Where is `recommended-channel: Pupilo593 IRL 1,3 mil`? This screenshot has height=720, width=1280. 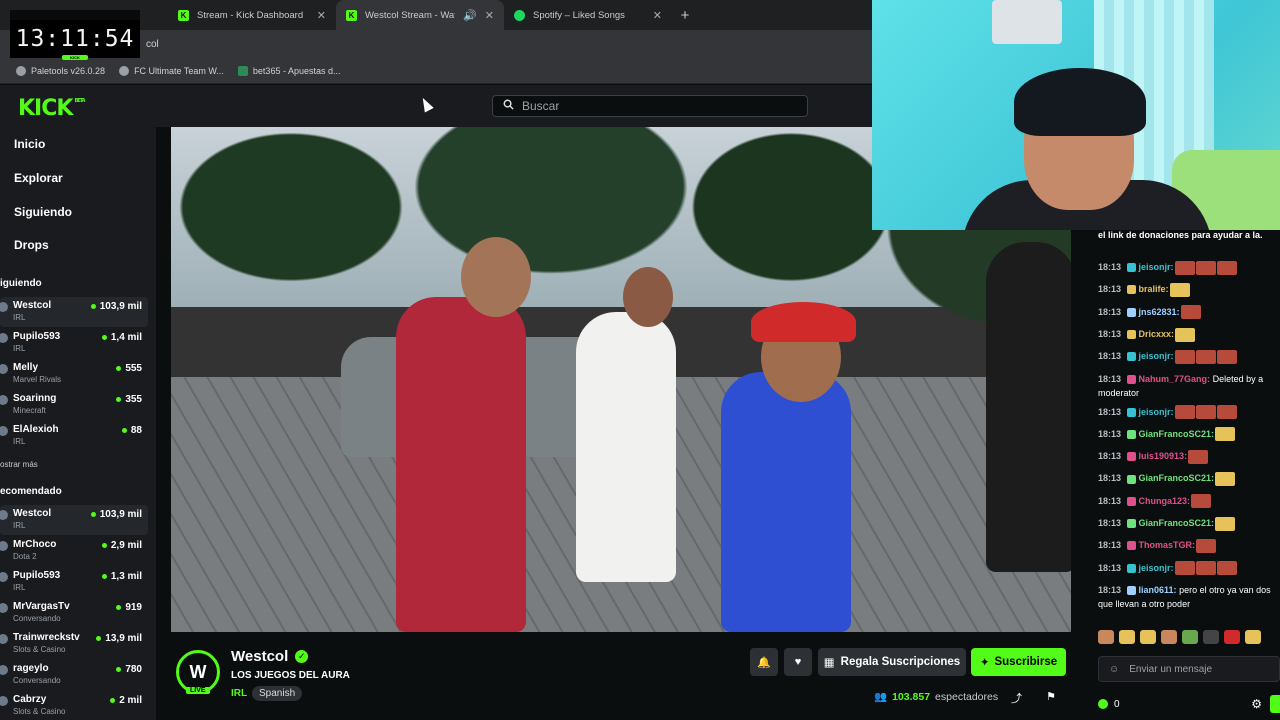
recommended-channel: Pupilo593 IRL 1,3 mil is located at coordinates (74, 582).